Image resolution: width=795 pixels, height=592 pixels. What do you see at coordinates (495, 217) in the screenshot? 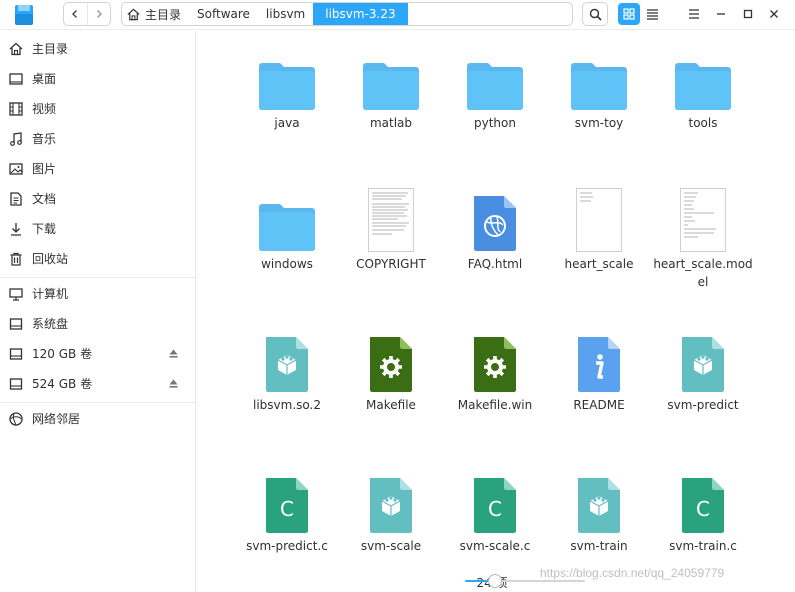
I see `html-file-icon` at bounding box center [495, 217].